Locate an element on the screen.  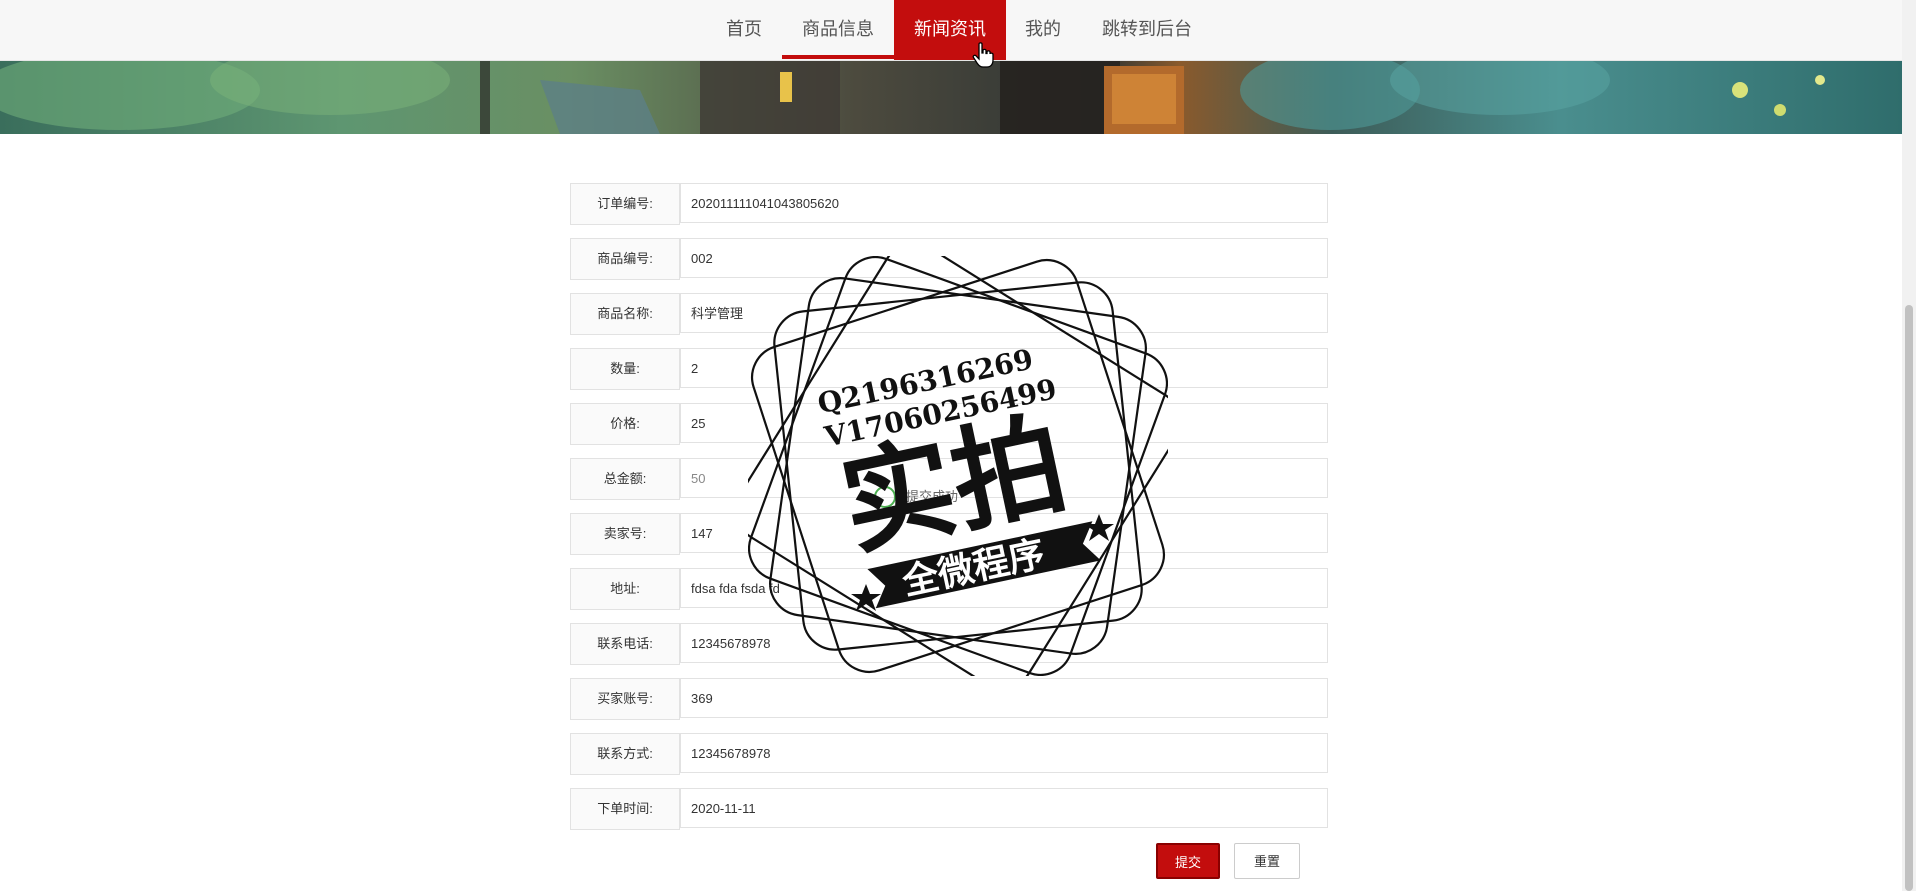
form-row-seller-id: 卖家号: 147 is located at coordinates (950, 534).